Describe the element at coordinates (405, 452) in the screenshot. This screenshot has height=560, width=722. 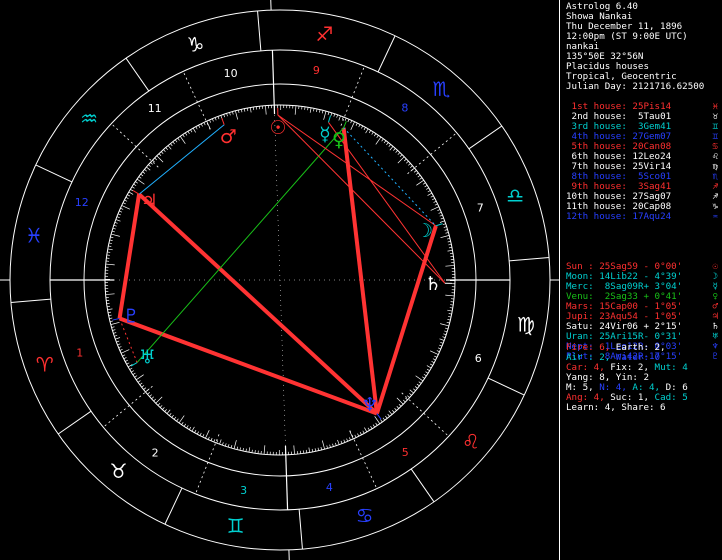
I see `house-number-label: 5` at that location.